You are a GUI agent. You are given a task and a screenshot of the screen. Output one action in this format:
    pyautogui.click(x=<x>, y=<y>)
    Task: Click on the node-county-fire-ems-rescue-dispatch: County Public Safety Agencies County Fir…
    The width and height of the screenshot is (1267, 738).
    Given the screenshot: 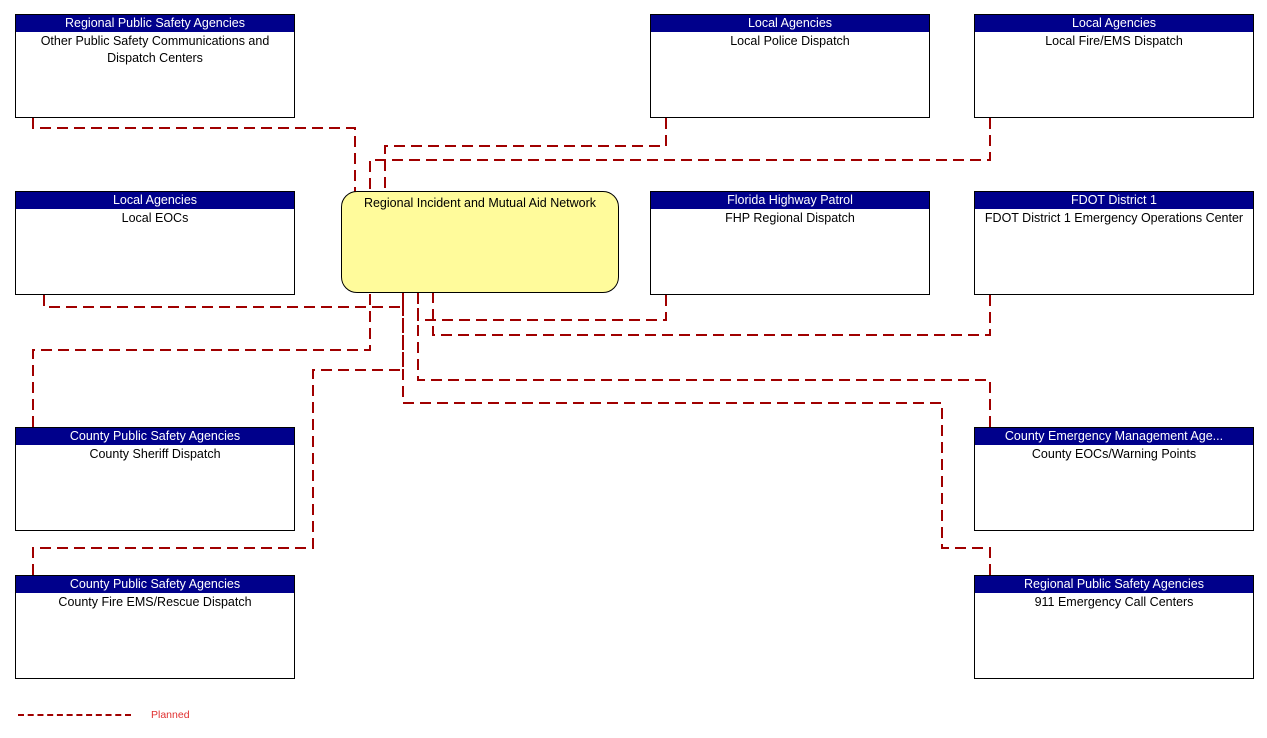 What is the action you would take?
    pyautogui.click(x=155, y=627)
    